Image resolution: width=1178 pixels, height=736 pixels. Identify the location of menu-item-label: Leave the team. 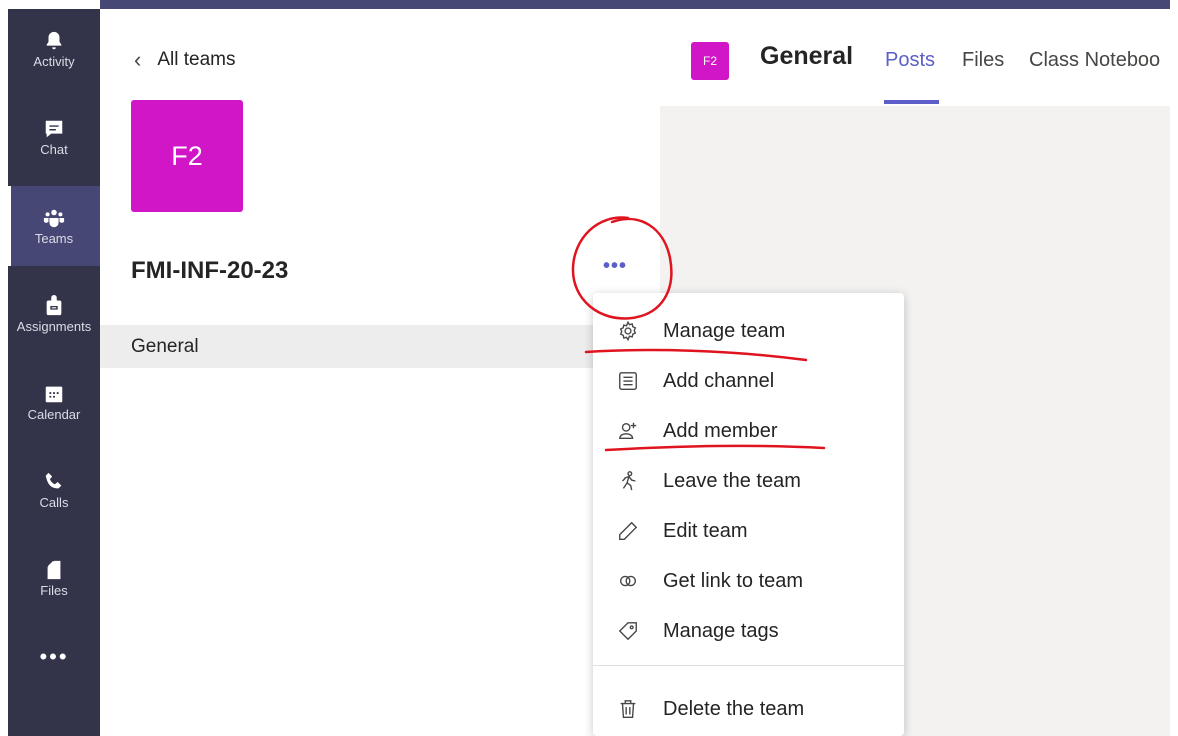
(732, 480).